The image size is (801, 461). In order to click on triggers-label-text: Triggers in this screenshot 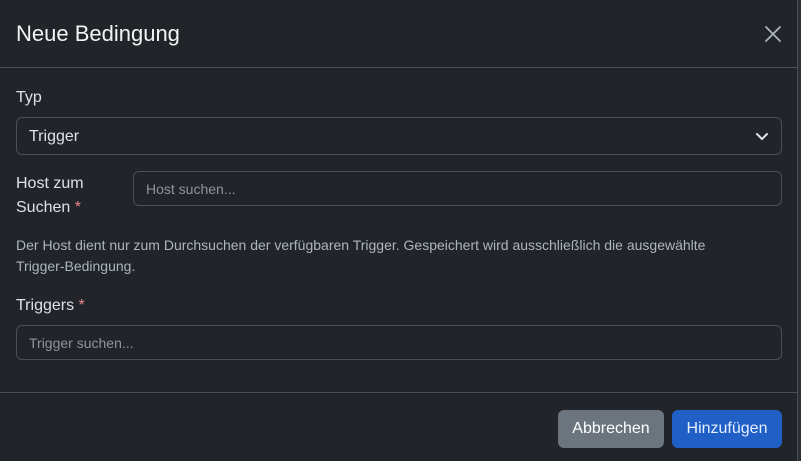, I will do `click(45, 305)`.